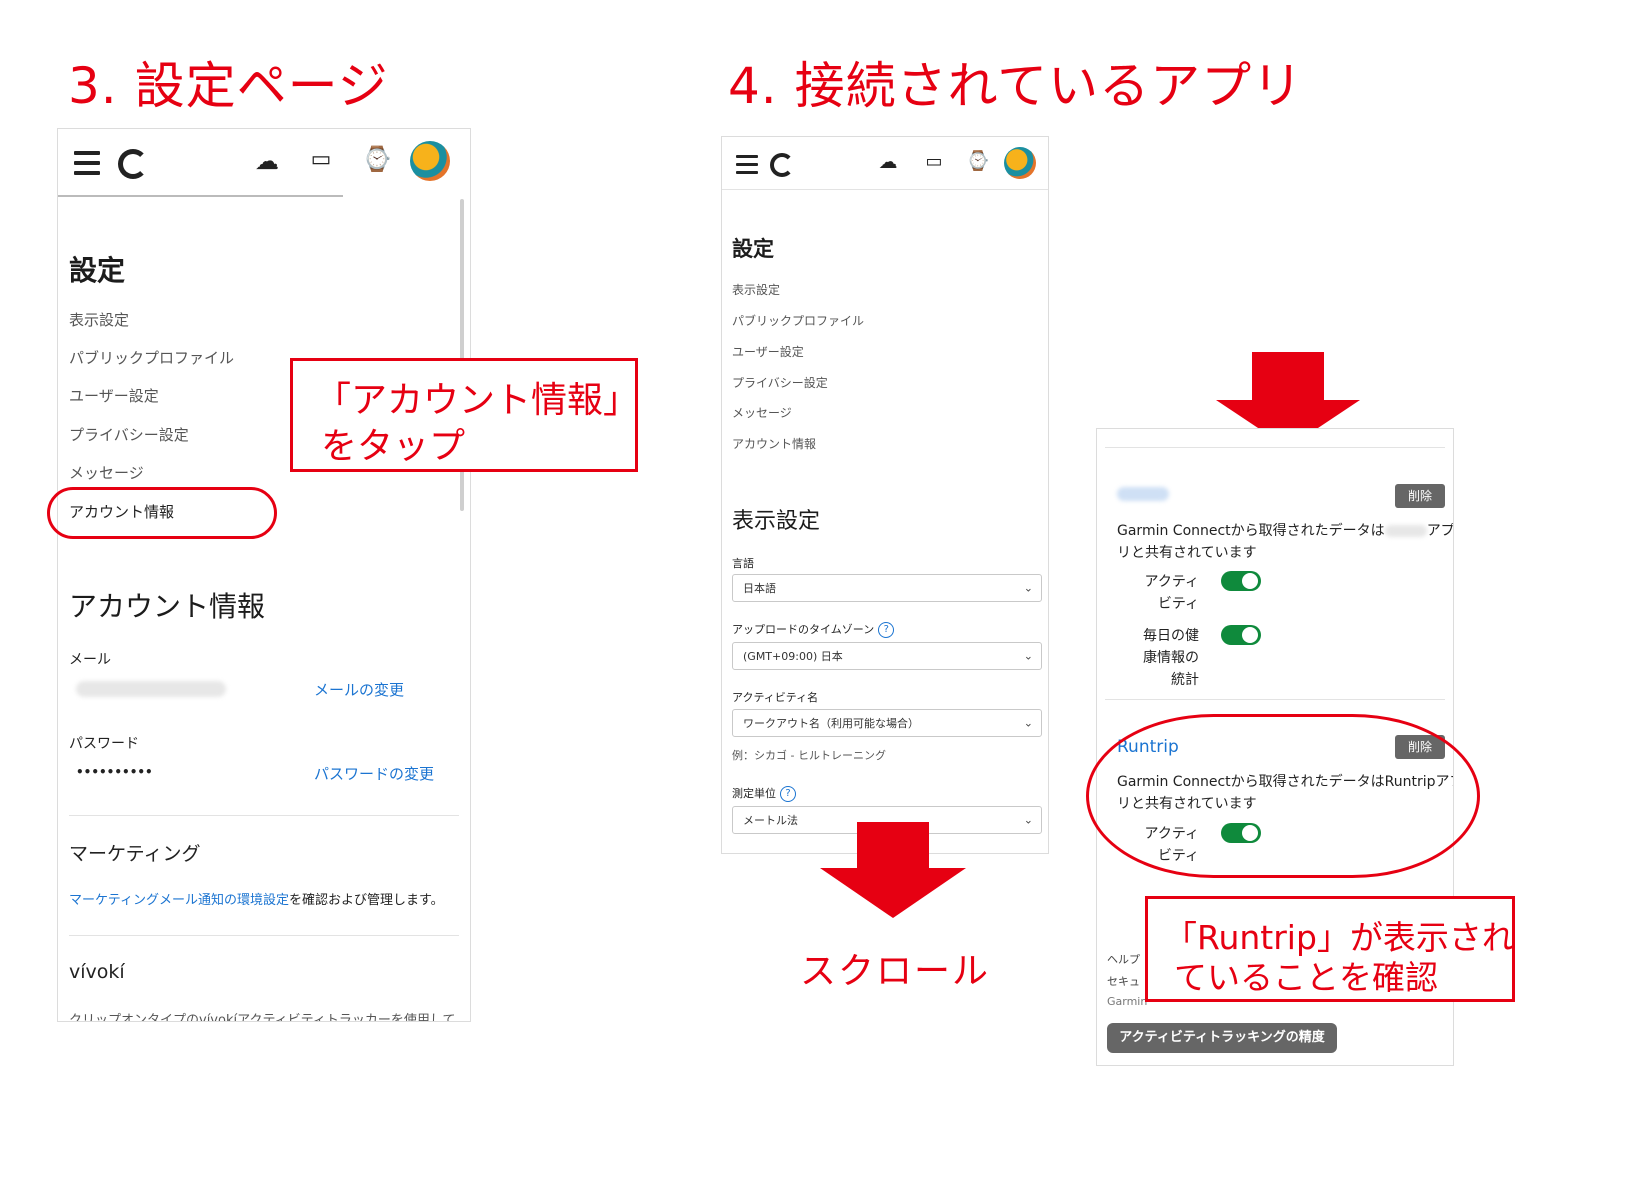  I want to click on callout-tap-account: 「アカウント情報」 をタップ, so click(465, 415).